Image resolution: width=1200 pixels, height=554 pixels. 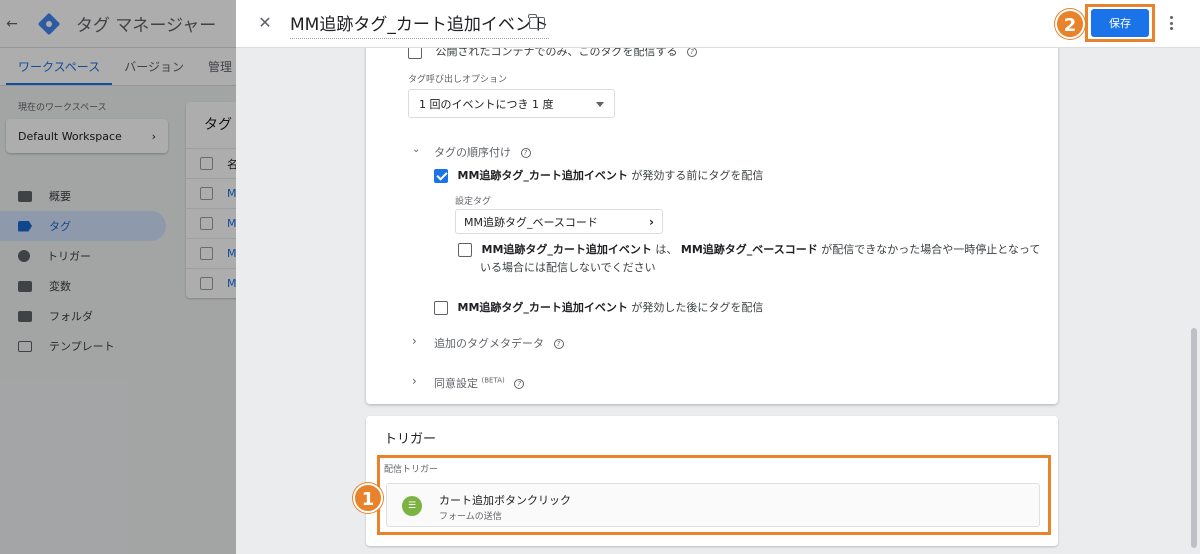 I want to click on dont-fire-tag-1: MM追跡タグ_カート追加イベント, so click(x=566, y=249).